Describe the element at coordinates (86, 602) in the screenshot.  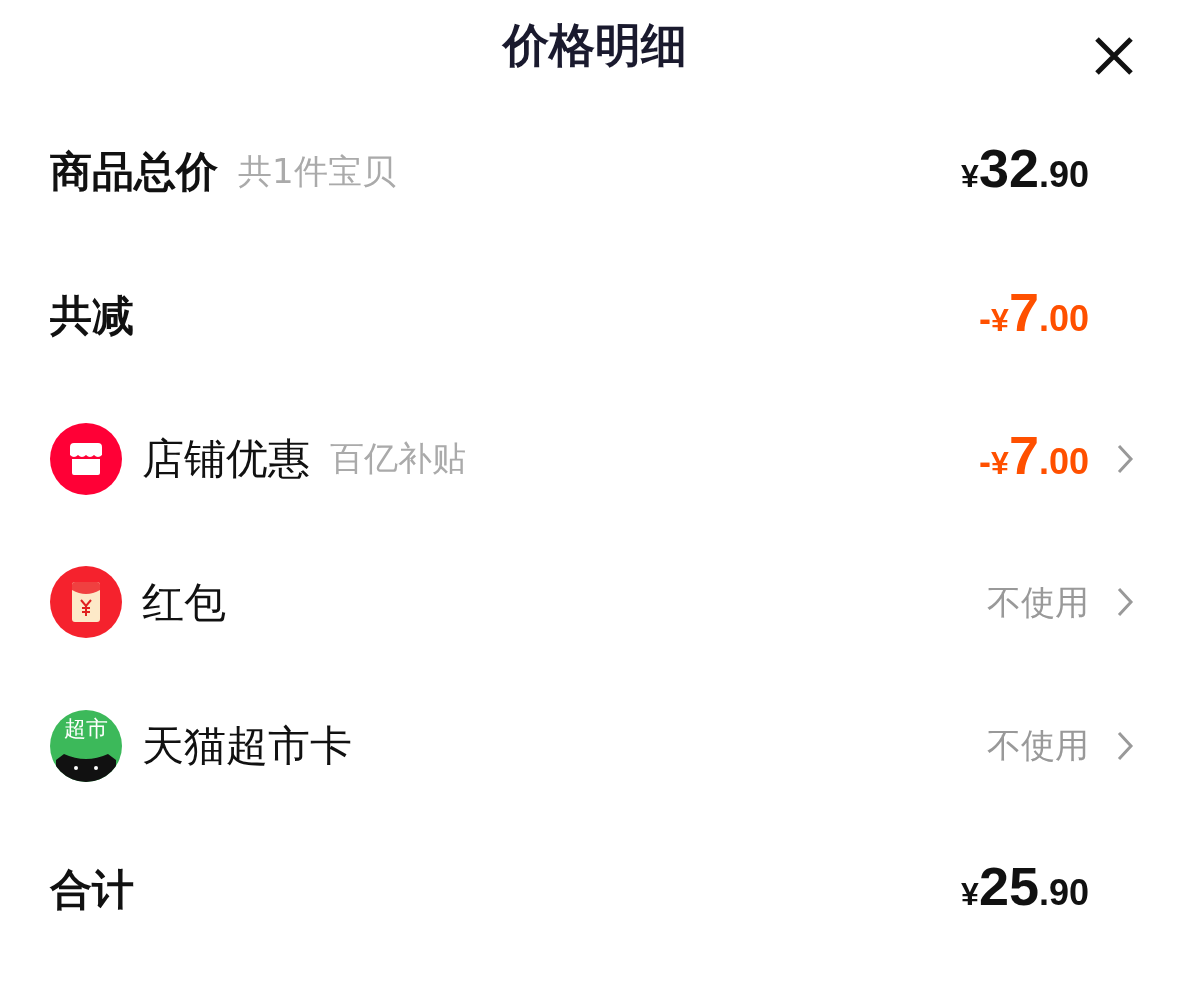
I see `envelope-icon` at that location.